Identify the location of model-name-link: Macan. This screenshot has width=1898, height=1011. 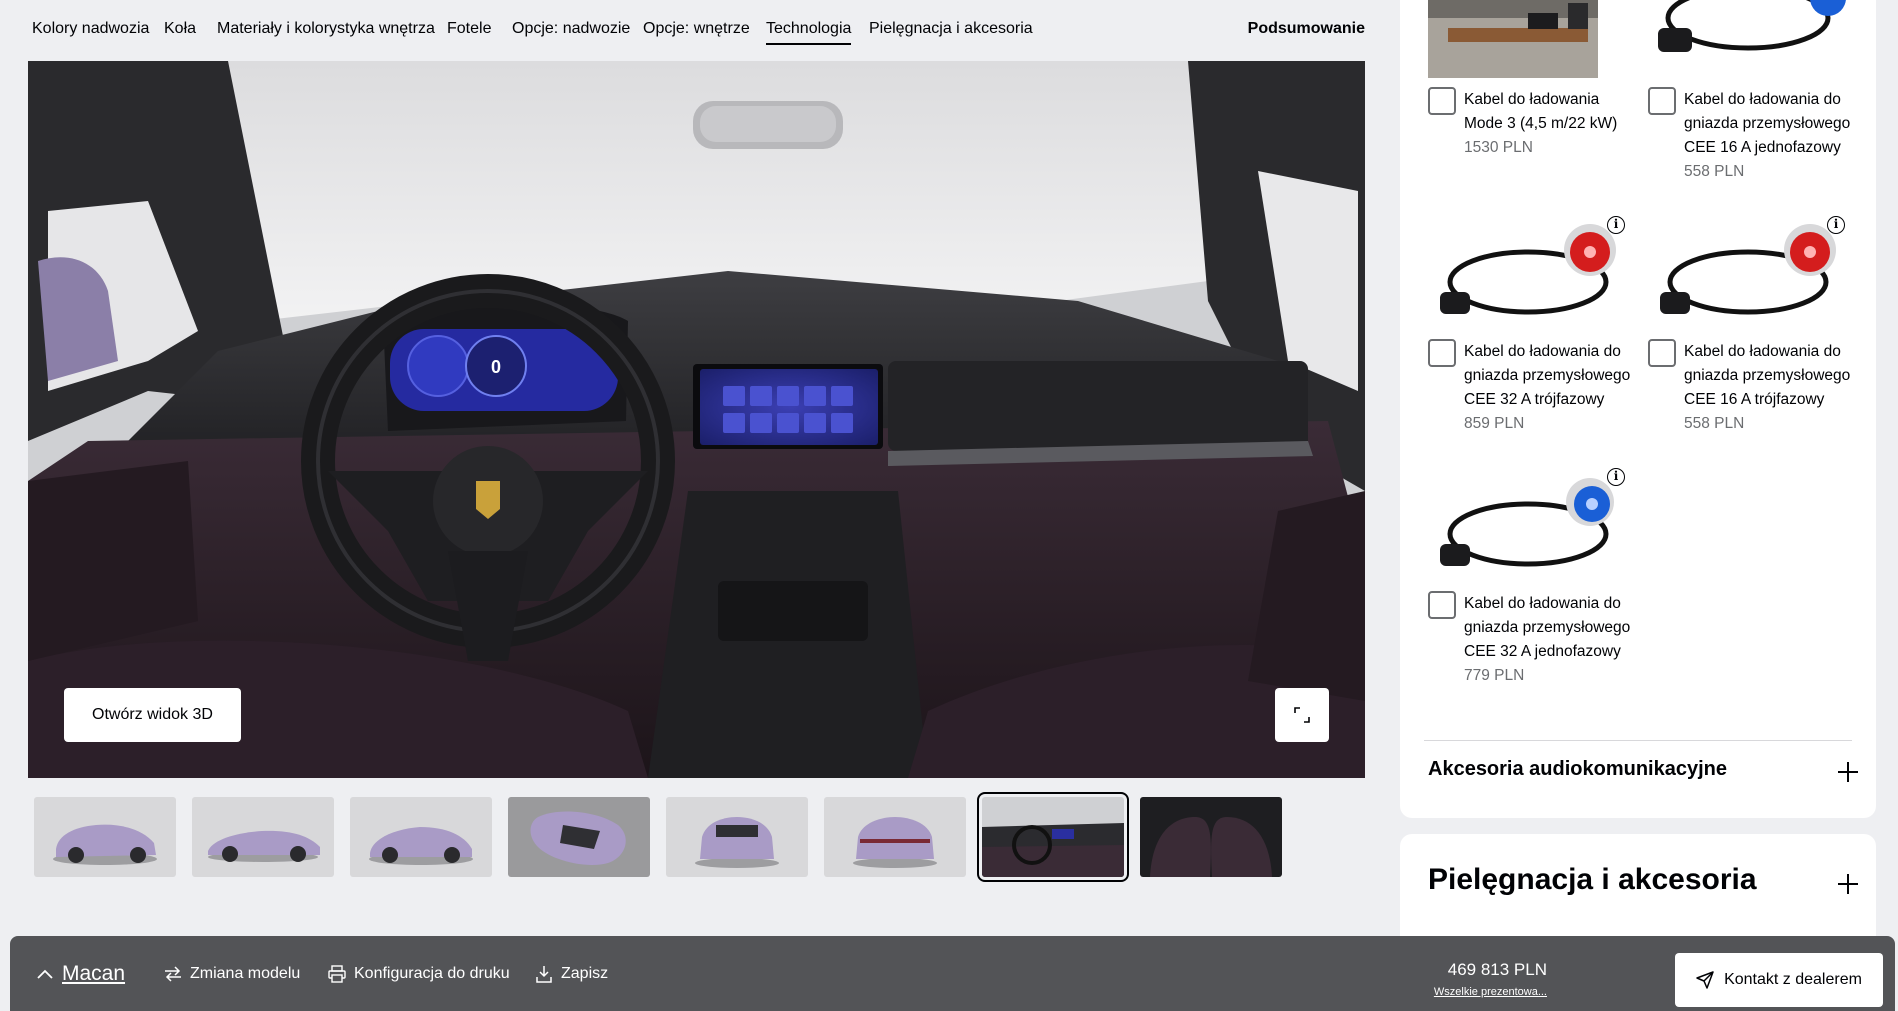
(93, 974).